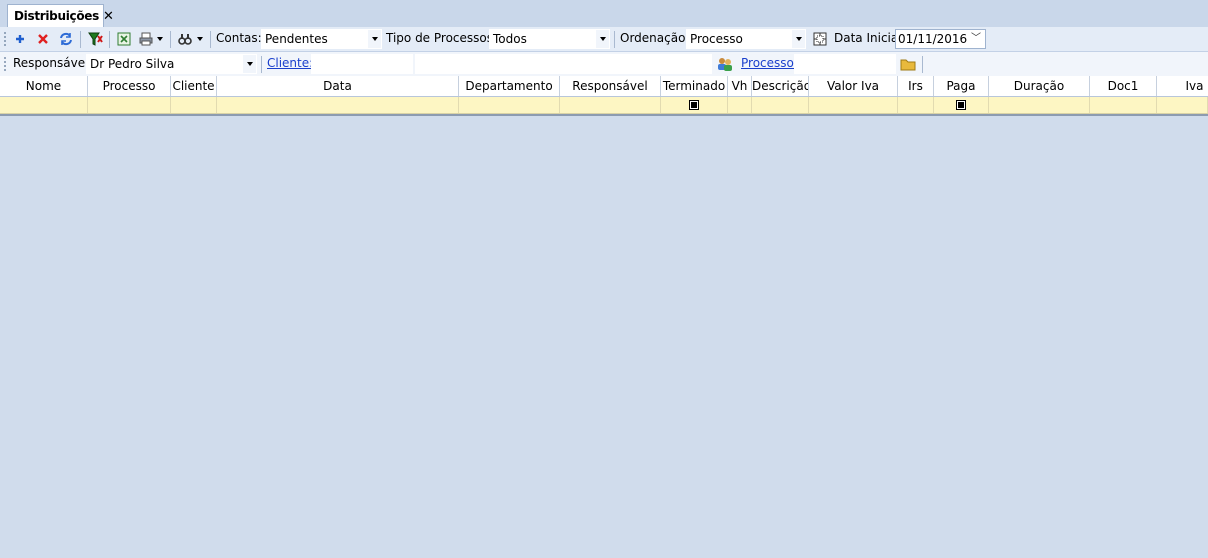 The image size is (1208, 558). I want to click on column-header-departamento: Departamento, so click(509, 86).